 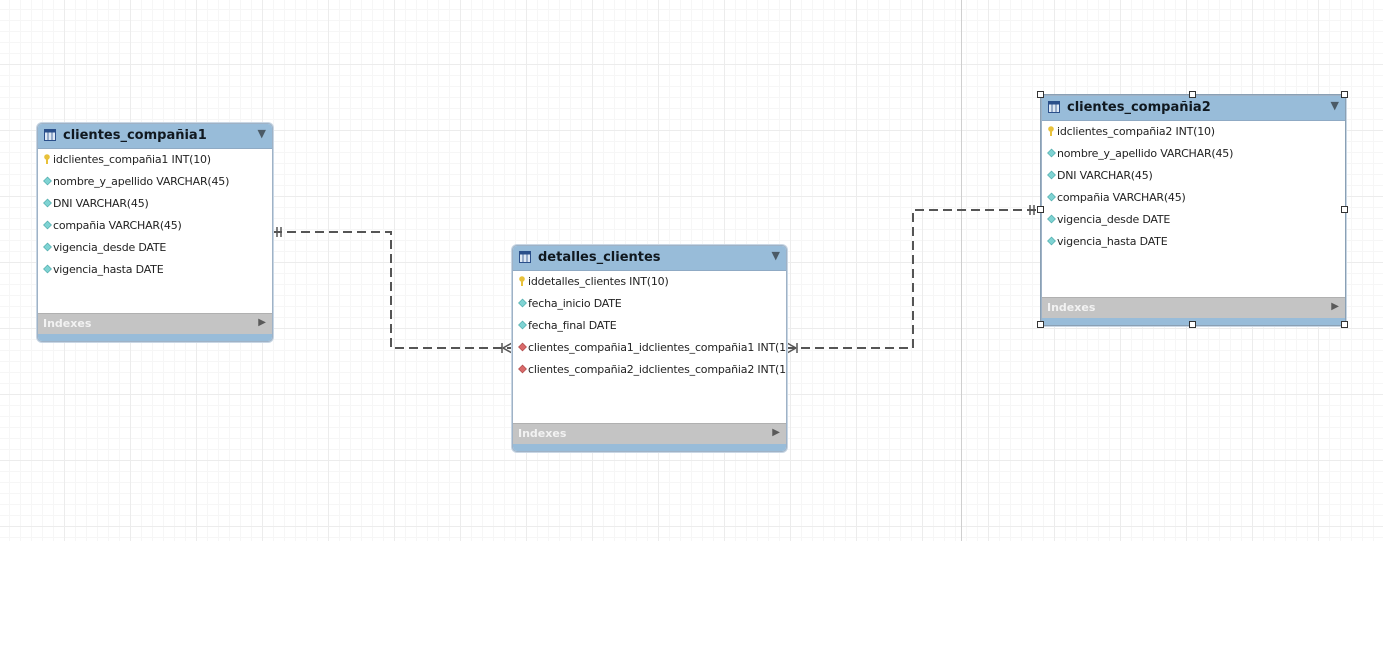 What do you see at coordinates (1040, 94) in the screenshot?
I see `resize-handle-top-left` at bounding box center [1040, 94].